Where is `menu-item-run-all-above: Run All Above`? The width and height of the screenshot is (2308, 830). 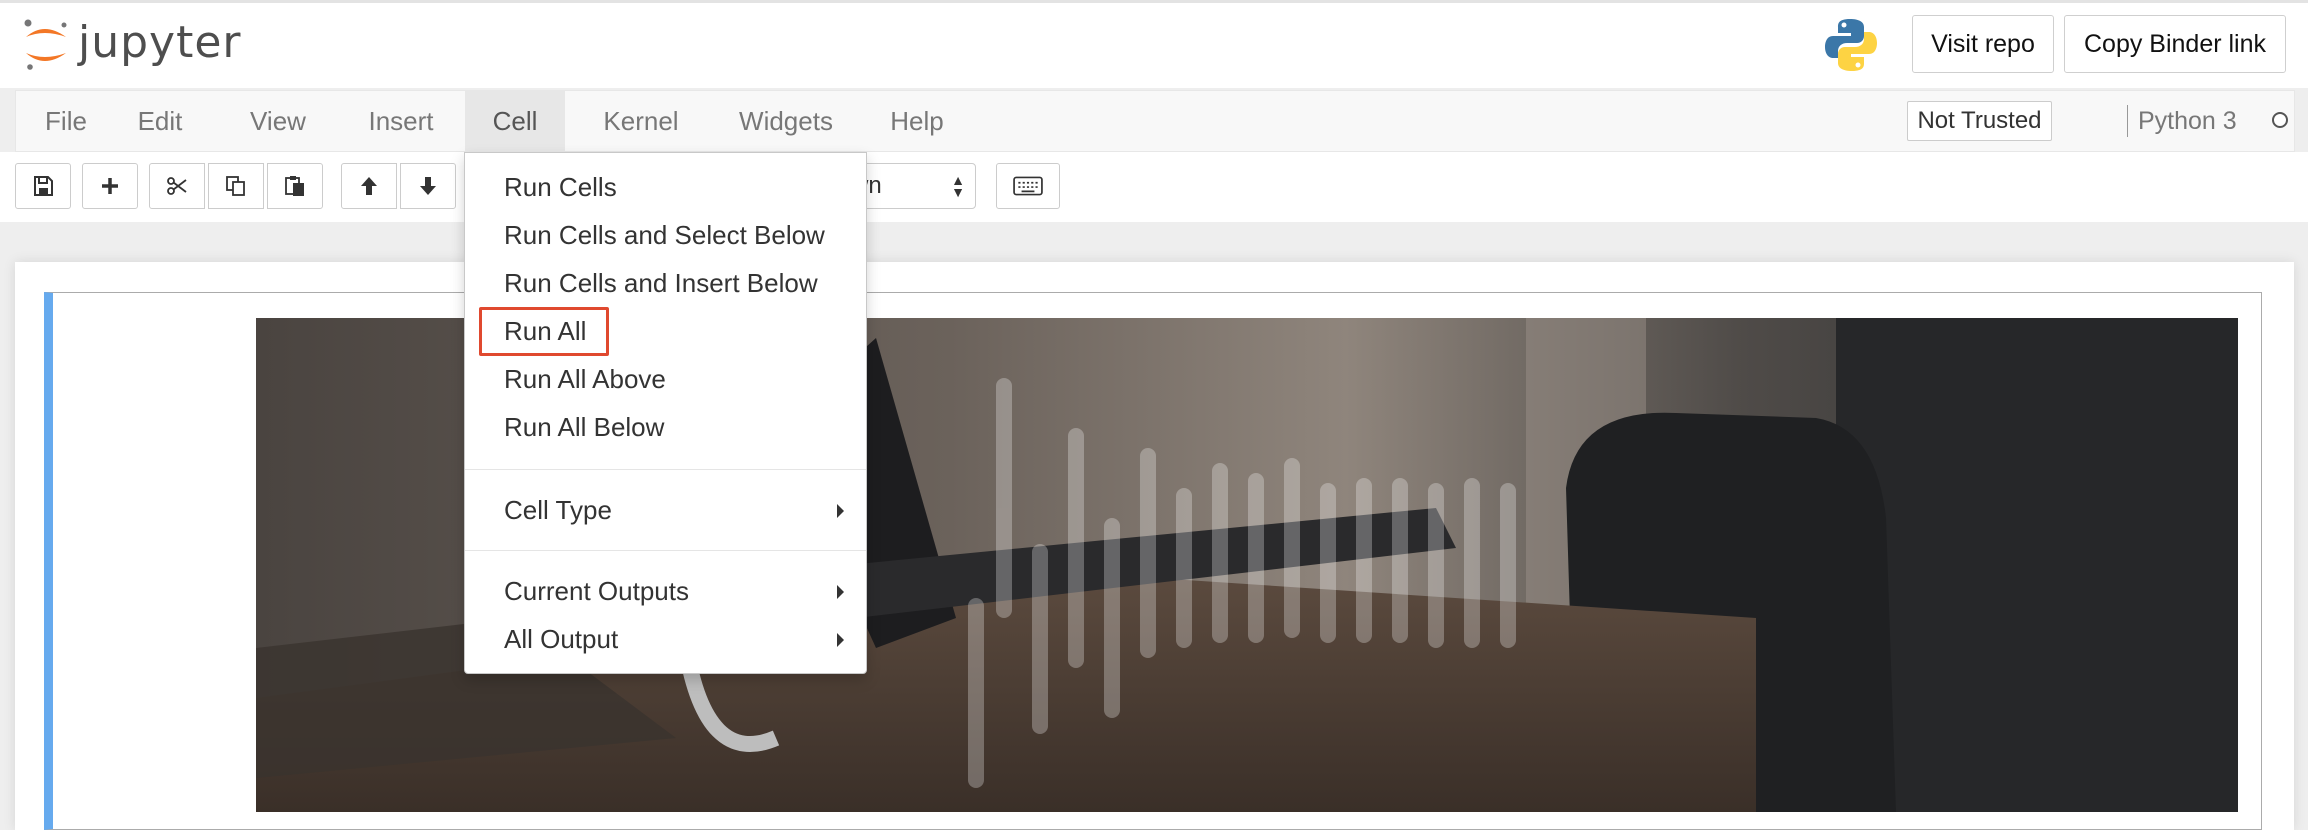 menu-item-run-all-above: Run All Above is located at coordinates (665, 379).